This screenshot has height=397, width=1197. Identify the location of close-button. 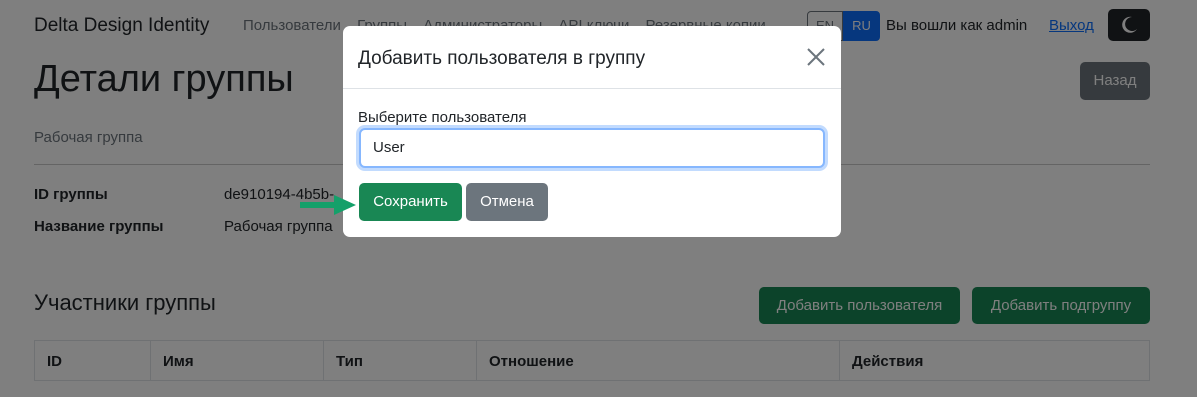
(816, 57).